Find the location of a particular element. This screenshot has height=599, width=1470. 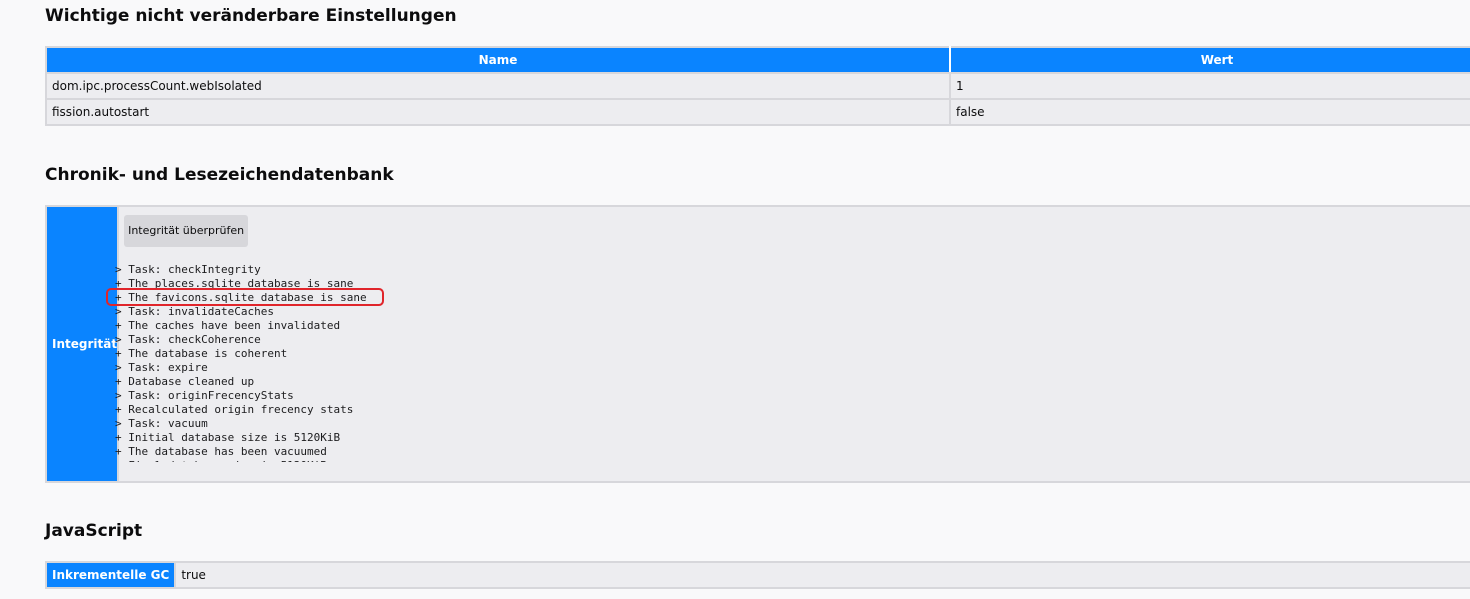

log-line: + The database has been vacuumed is located at coordinates (221, 451).